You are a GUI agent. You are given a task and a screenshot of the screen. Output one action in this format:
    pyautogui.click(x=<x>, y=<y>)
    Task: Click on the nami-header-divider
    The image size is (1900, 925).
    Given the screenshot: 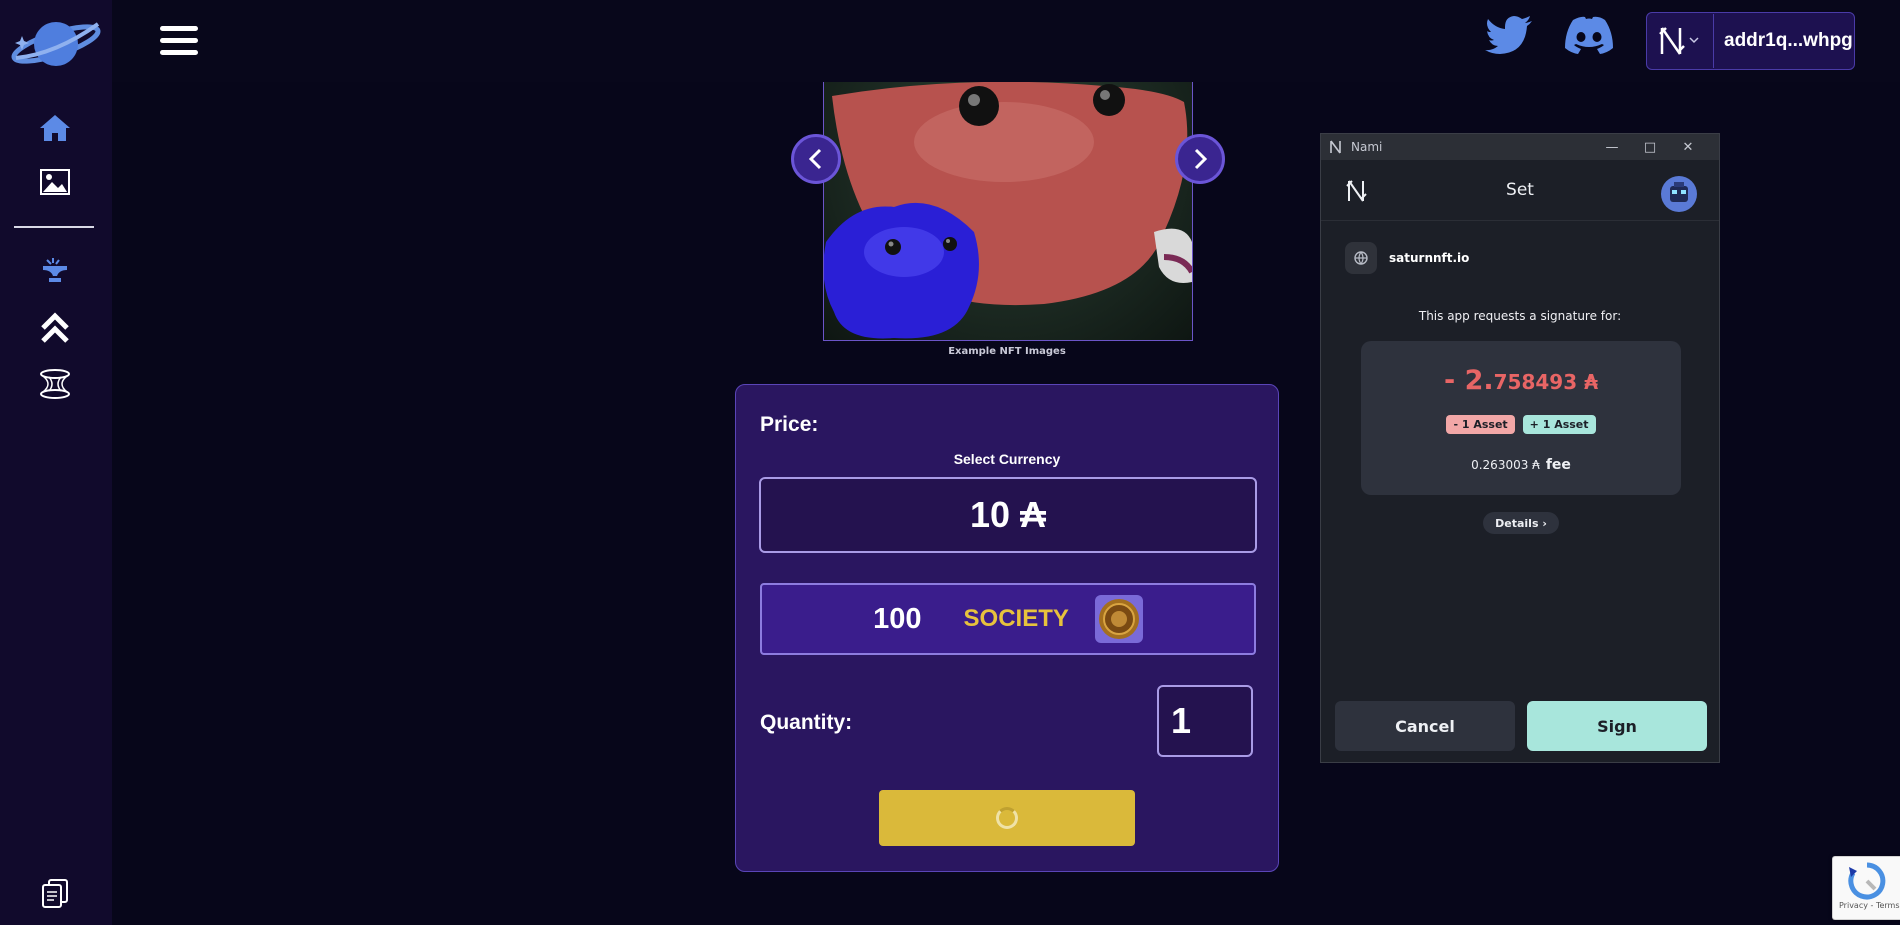 What is the action you would take?
    pyautogui.click(x=1520, y=220)
    